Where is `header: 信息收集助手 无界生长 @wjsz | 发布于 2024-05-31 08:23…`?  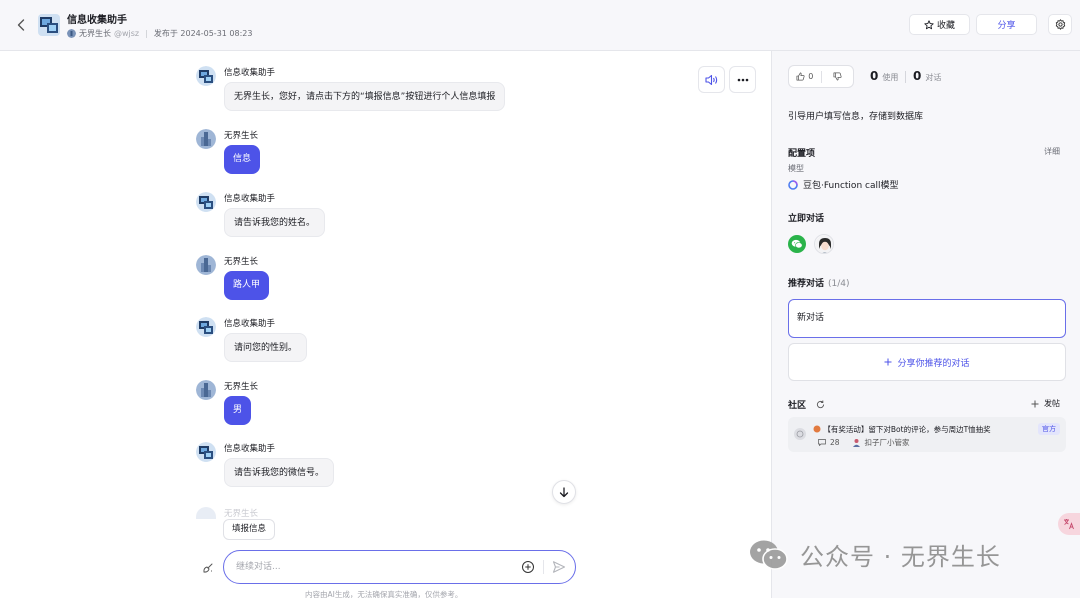 header: 信息收集助手 无界生长 @wjsz | 发布于 2024-05-31 08:23… is located at coordinates (540, 25).